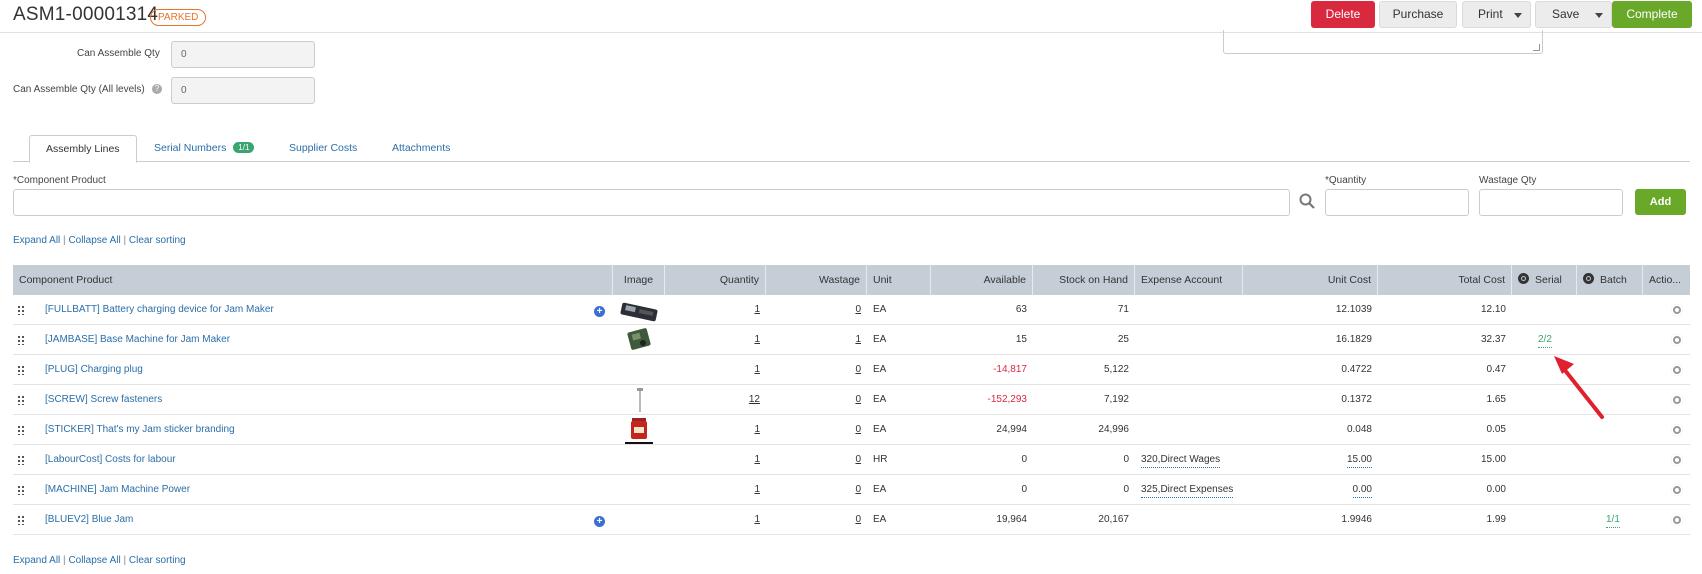 The height and width of the screenshot is (574, 1702). What do you see at coordinates (157, 89) in the screenshot?
I see `help-icon: ?` at bounding box center [157, 89].